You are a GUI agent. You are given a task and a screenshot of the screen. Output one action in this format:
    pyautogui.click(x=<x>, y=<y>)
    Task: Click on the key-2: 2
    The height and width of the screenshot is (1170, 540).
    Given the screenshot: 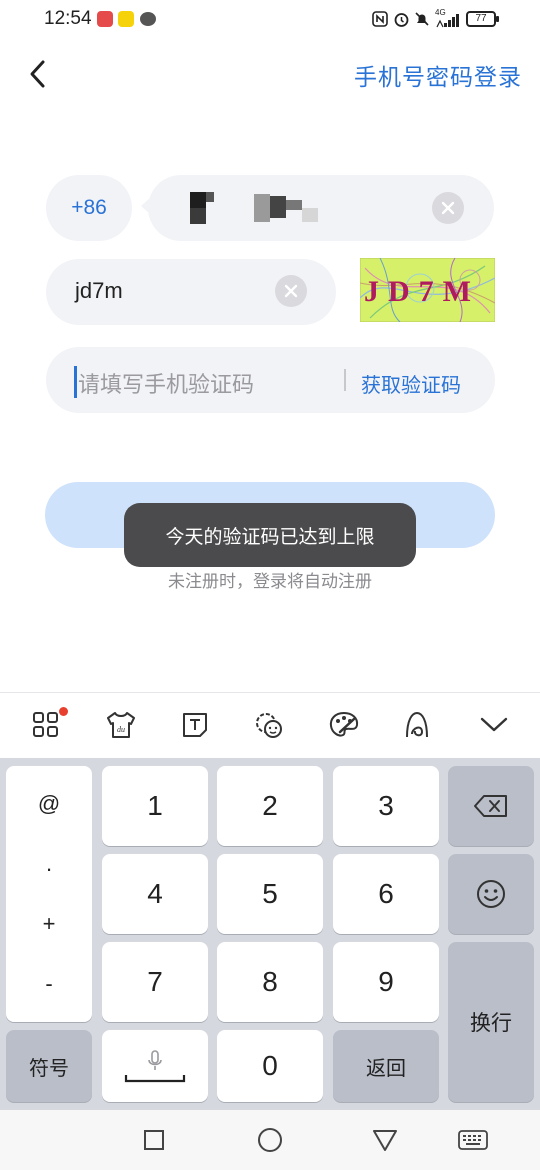 What is the action you would take?
    pyautogui.click(x=270, y=806)
    